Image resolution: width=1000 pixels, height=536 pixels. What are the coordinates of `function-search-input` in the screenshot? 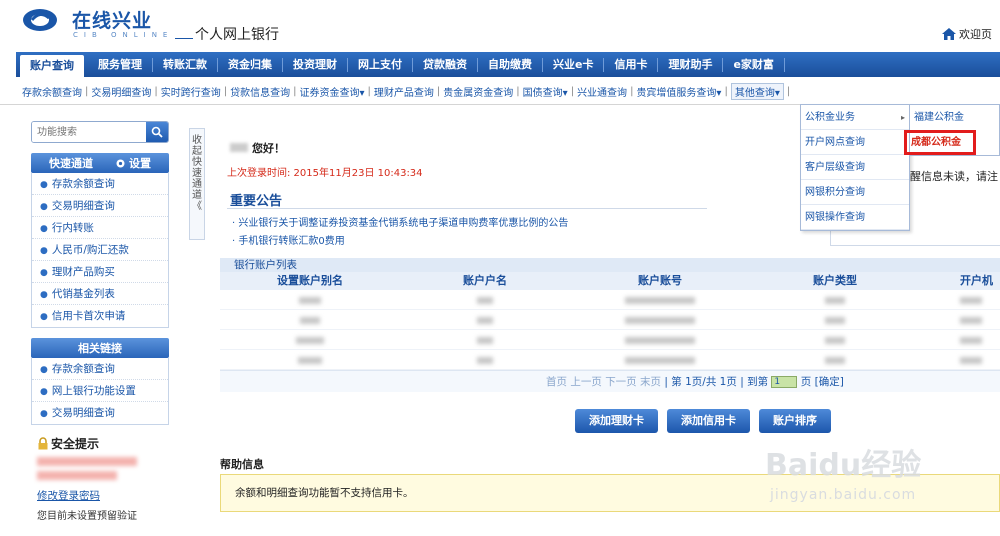 It's located at (89, 132).